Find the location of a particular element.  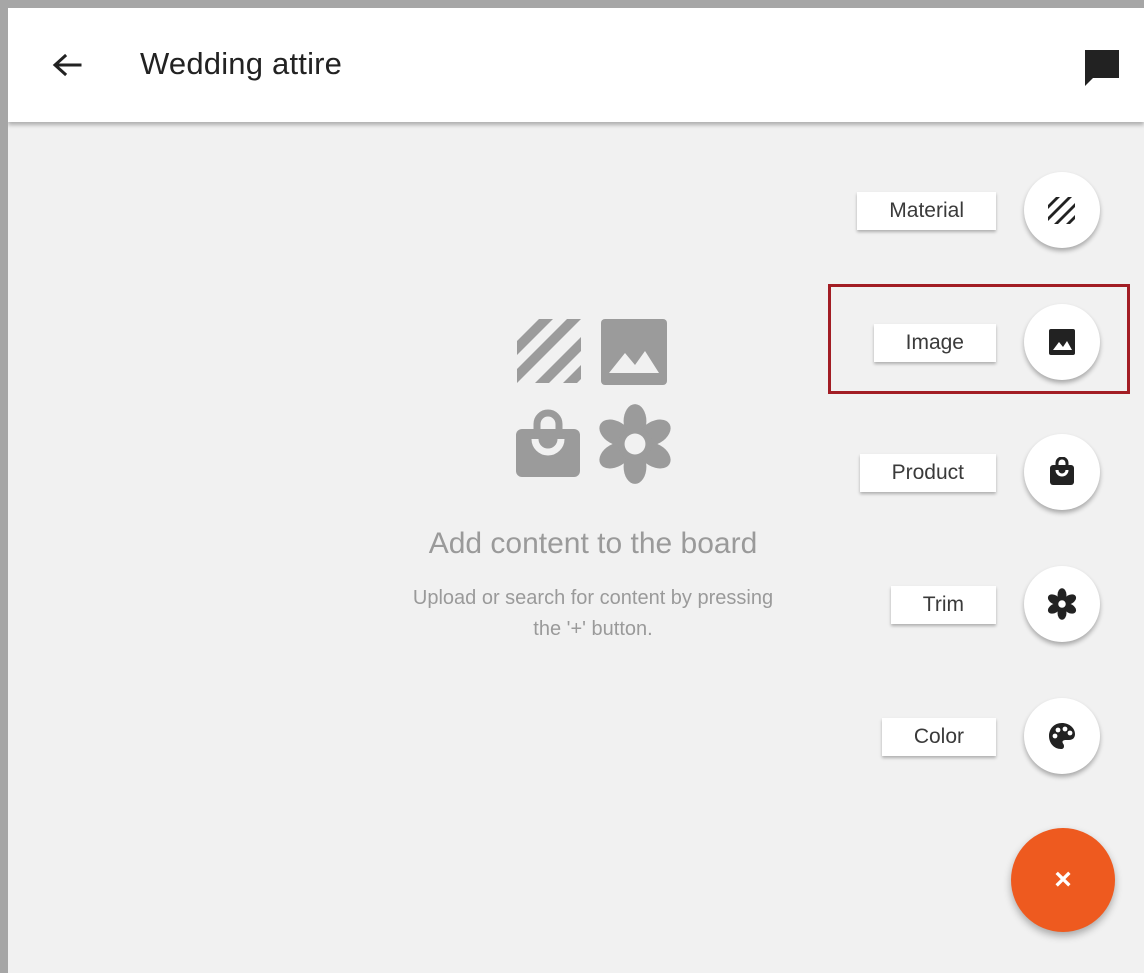

page-title: Wedding attire is located at coordinates (241, 63).